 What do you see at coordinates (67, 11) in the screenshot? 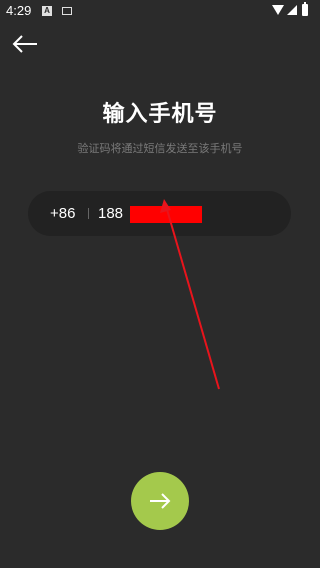
I see `sim-card-icon` at bounding box center [67, 11].